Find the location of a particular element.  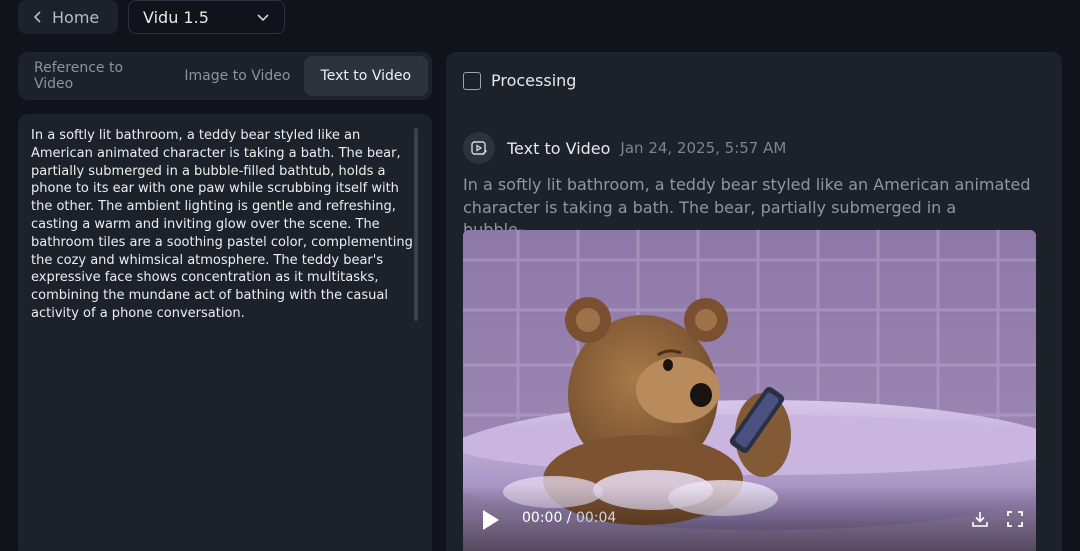

prompt-scrollbar is located at coordinates (416, 224).